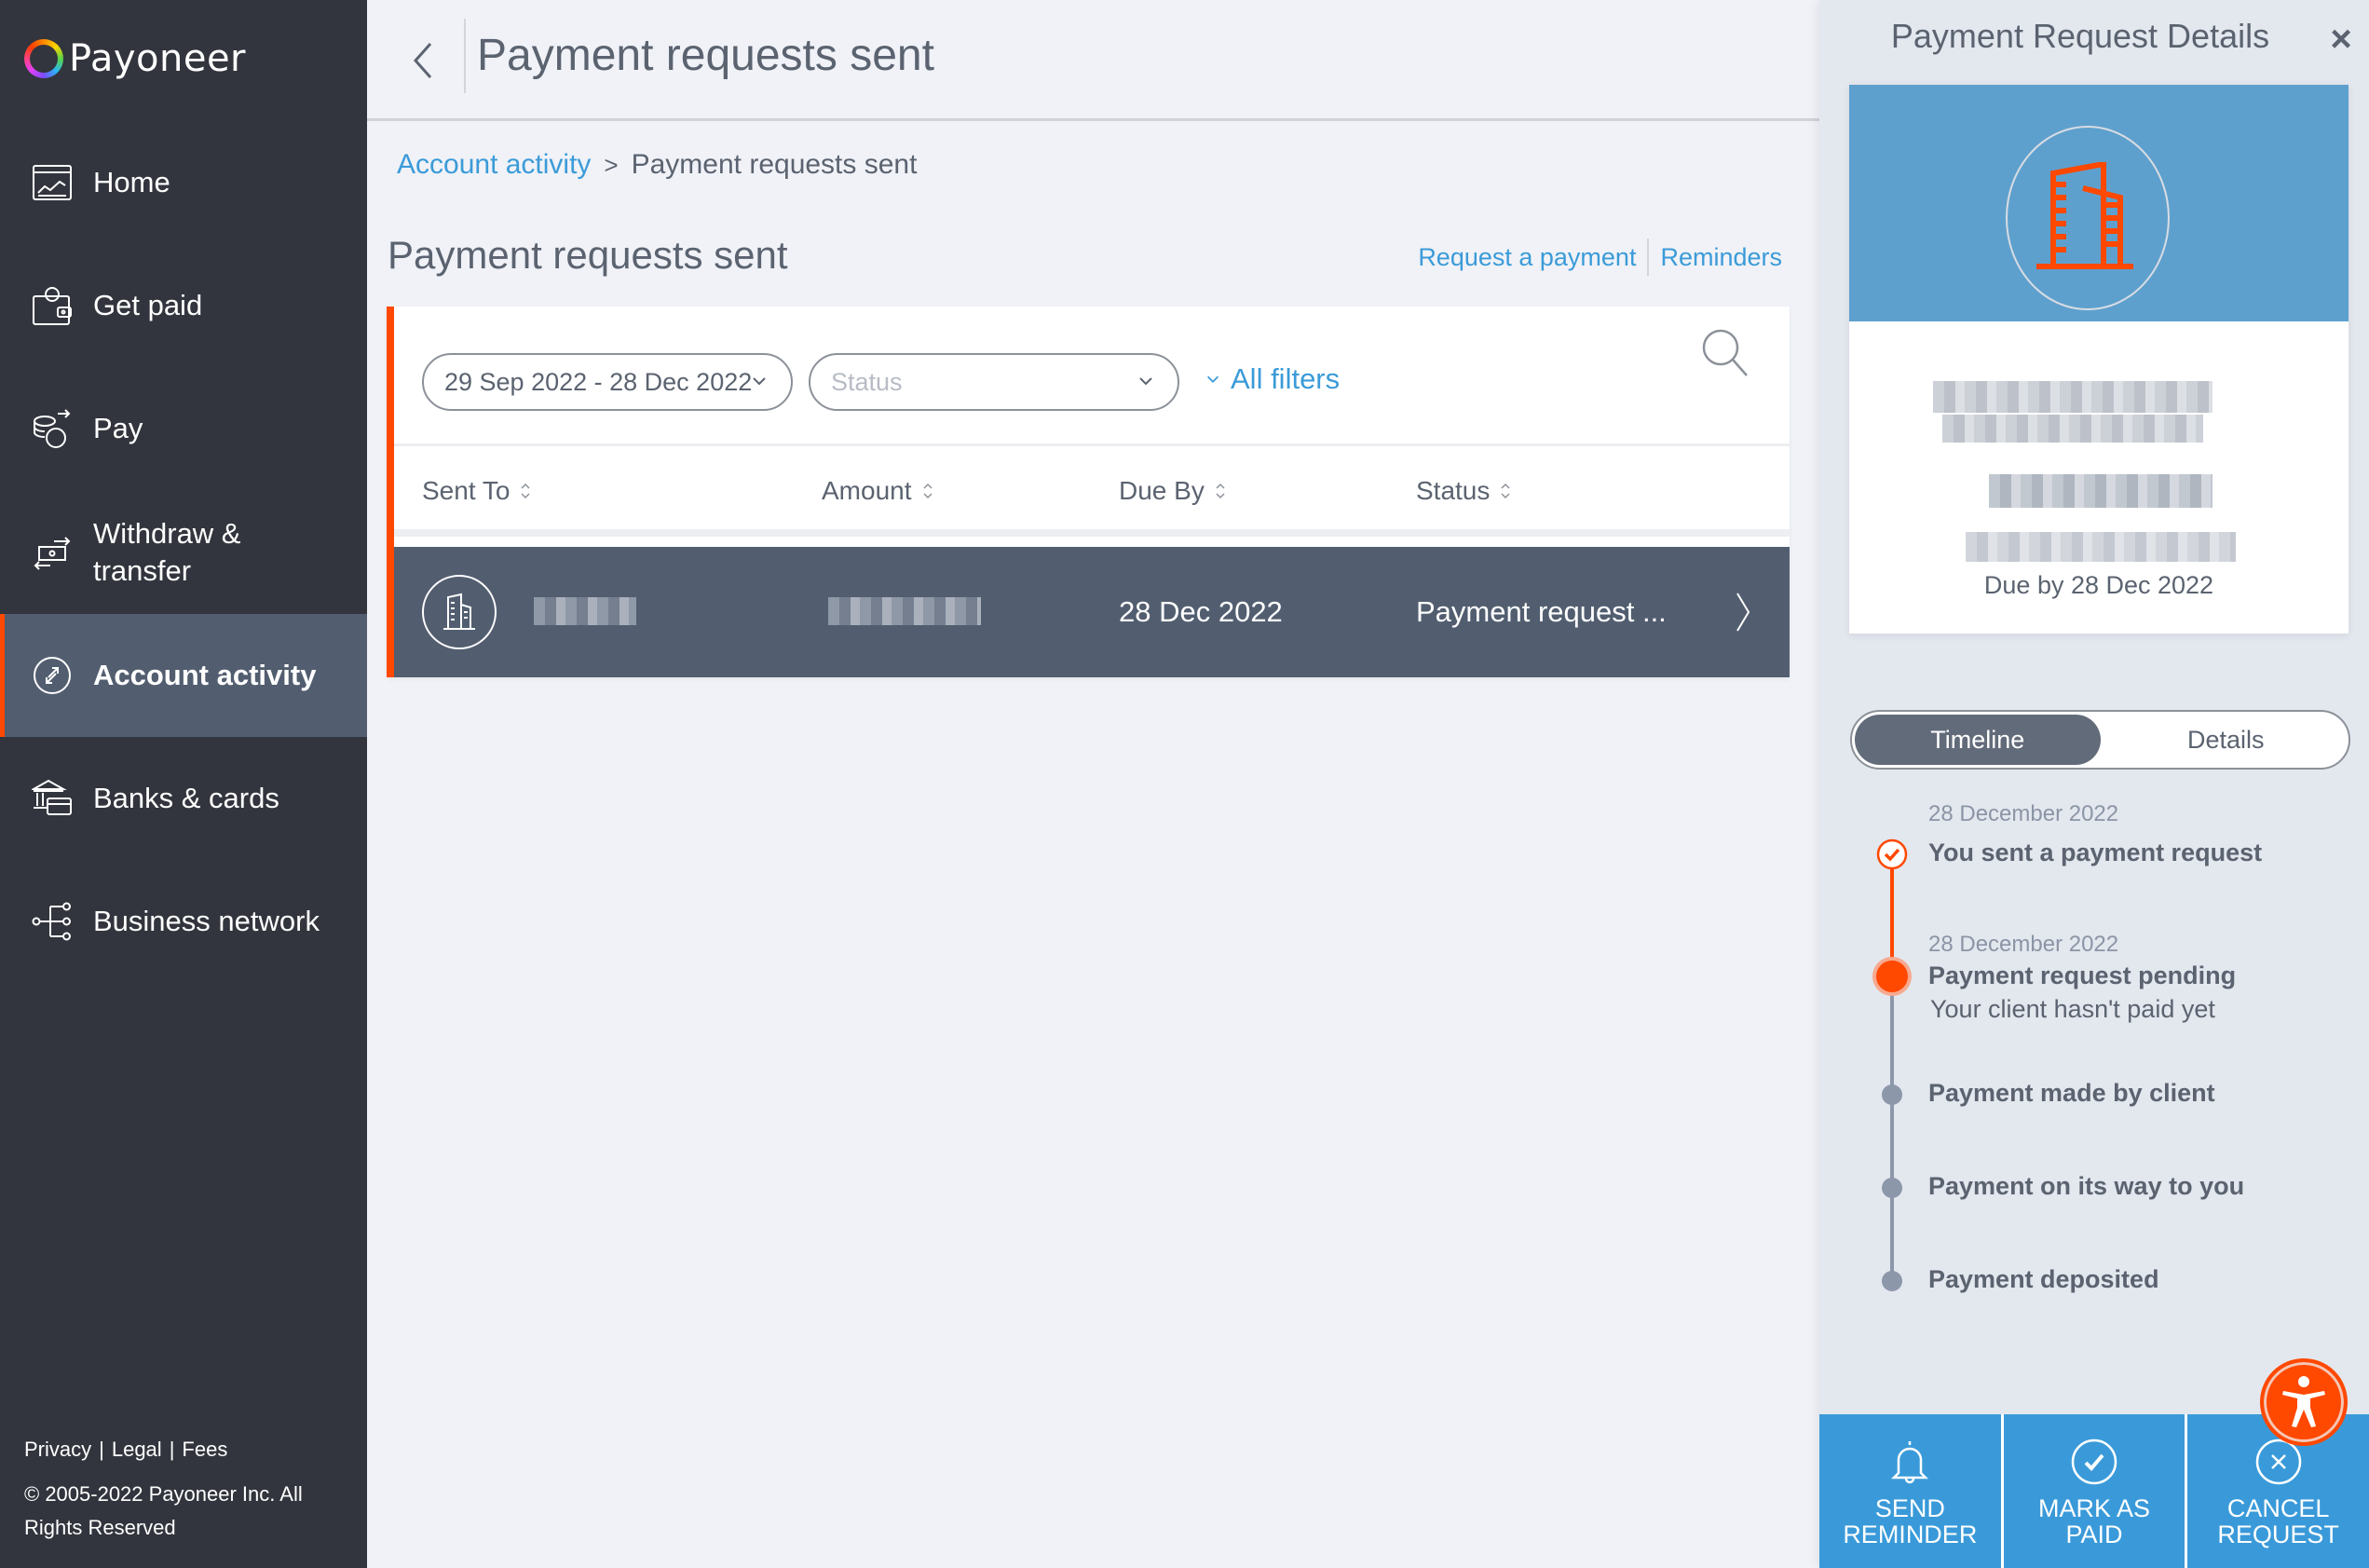 This screenshot has height=1568, width=2369. Describe the element at coordinates (183, 182) in the screenshot. I see `sidebar-item-home: Home` at that location.